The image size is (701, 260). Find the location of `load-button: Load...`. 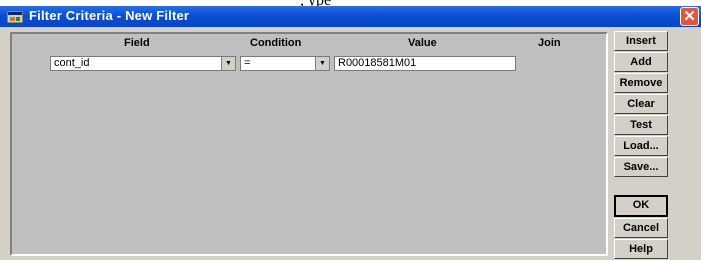

load-button: Load... is located at coordinates (641, 146).